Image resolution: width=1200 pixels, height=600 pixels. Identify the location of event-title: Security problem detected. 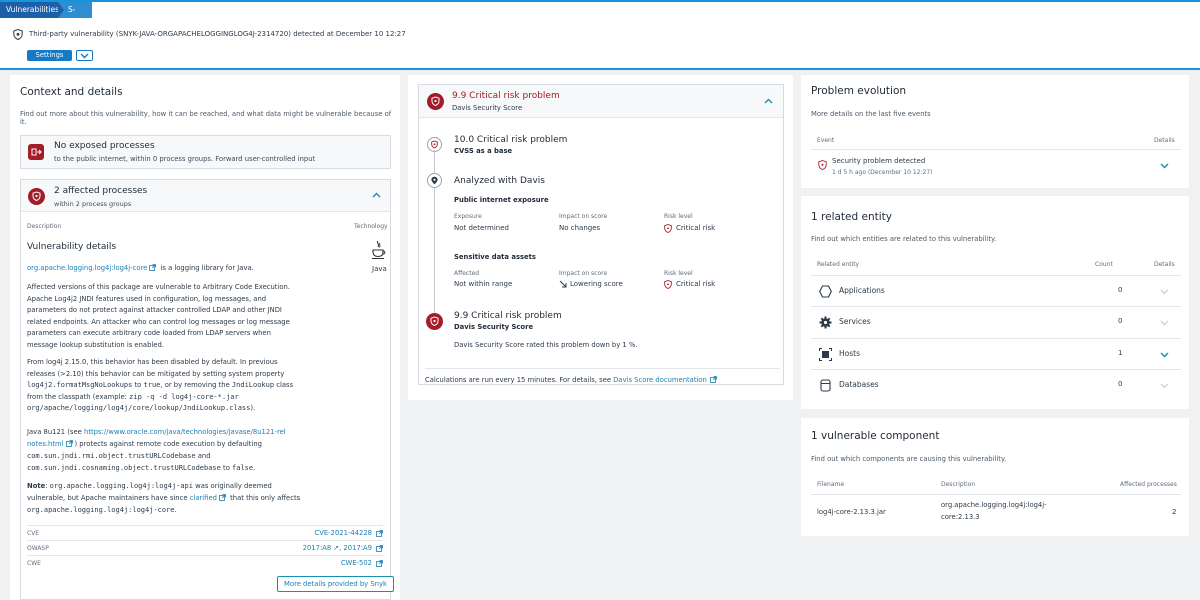
(879, 161).